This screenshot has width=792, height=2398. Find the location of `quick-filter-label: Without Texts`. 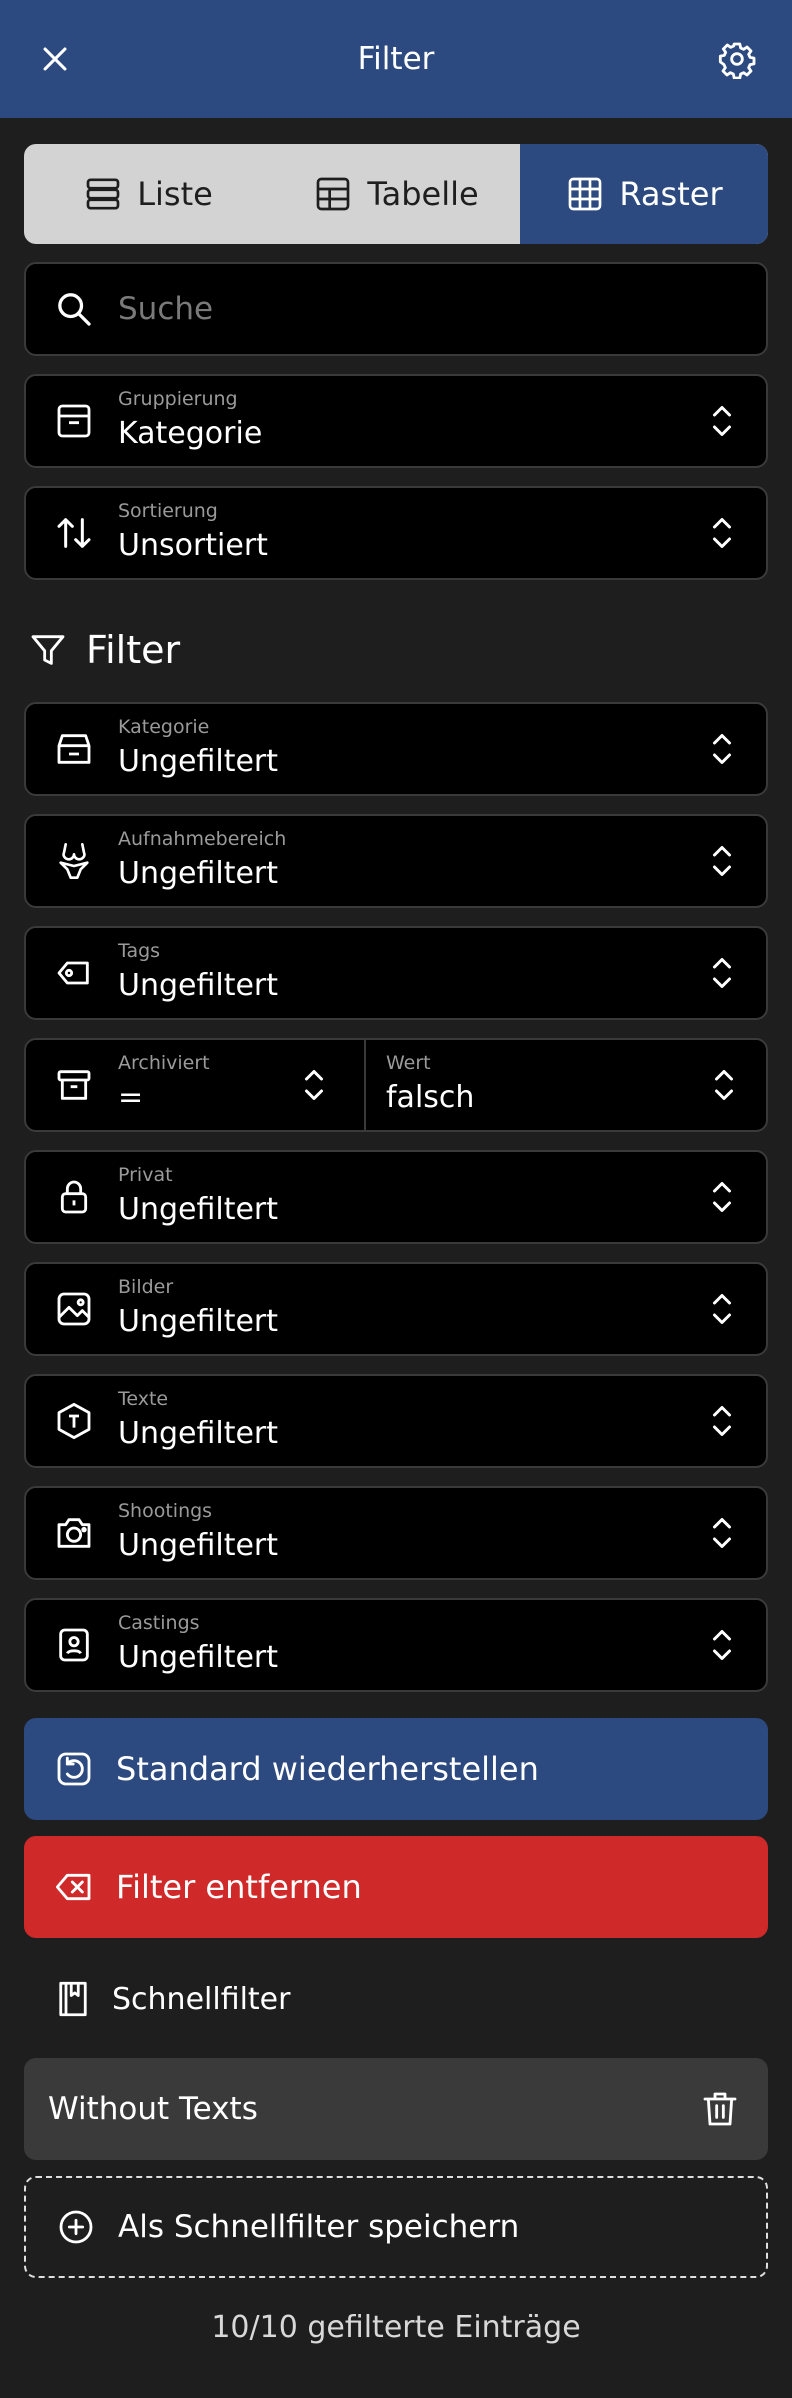

quick-filter-label: Without Texts is located at coordinates (153, 2109).